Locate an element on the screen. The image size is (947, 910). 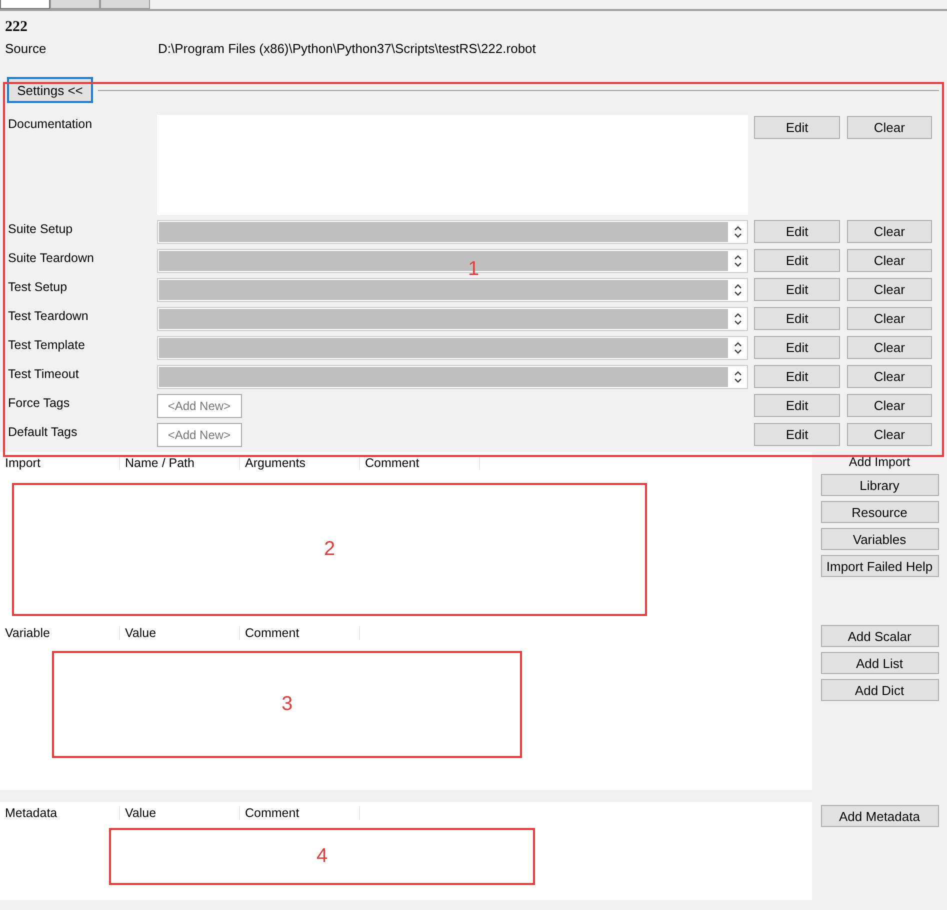
annotation-number: 1 is located at coordinates (474, 269).